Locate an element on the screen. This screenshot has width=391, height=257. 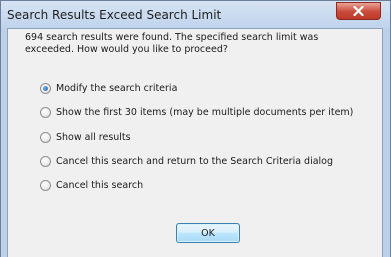
ok-button-label: OK is located at coordinates (208, 233).